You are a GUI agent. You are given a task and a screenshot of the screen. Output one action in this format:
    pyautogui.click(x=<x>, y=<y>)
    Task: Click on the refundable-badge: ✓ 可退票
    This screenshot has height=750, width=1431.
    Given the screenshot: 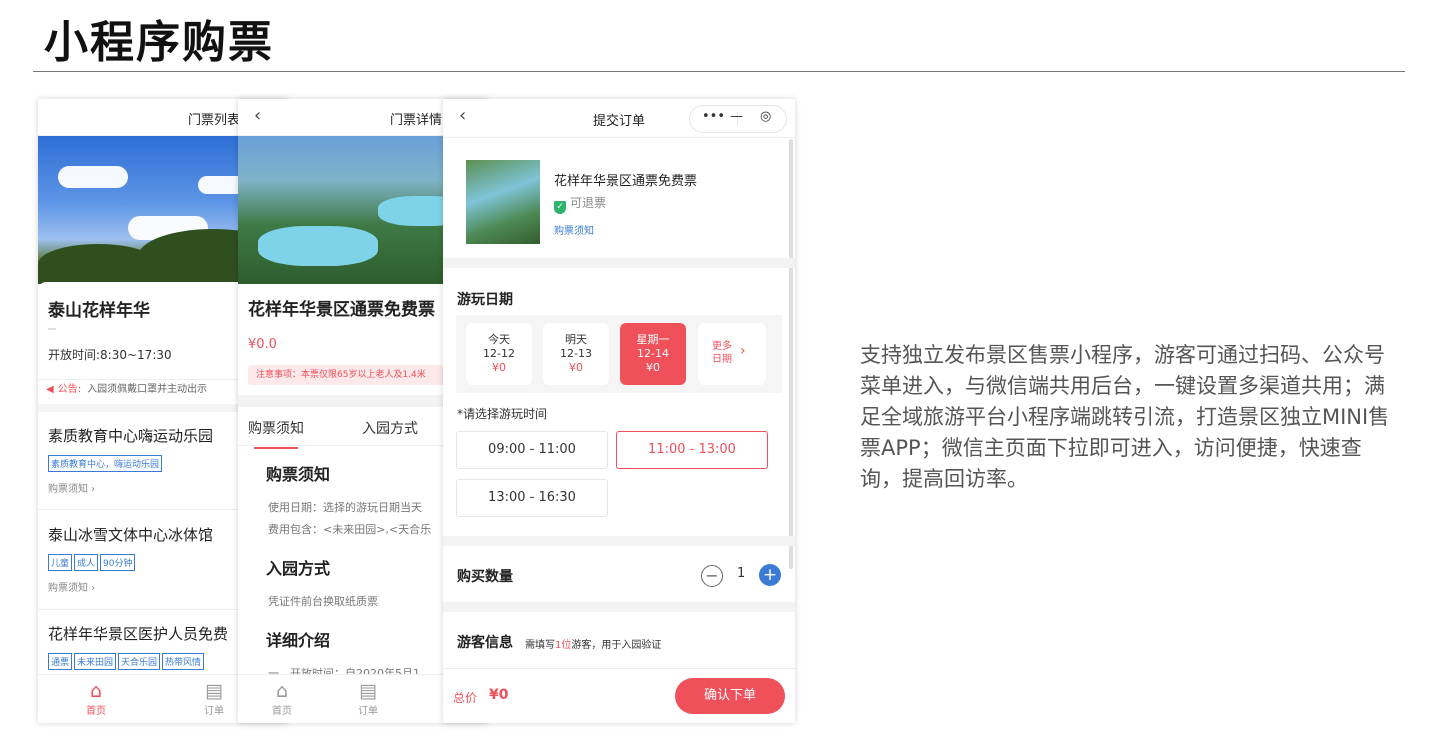 What is the action you would take?
    pyautogui.click(x=580, y=204)
    